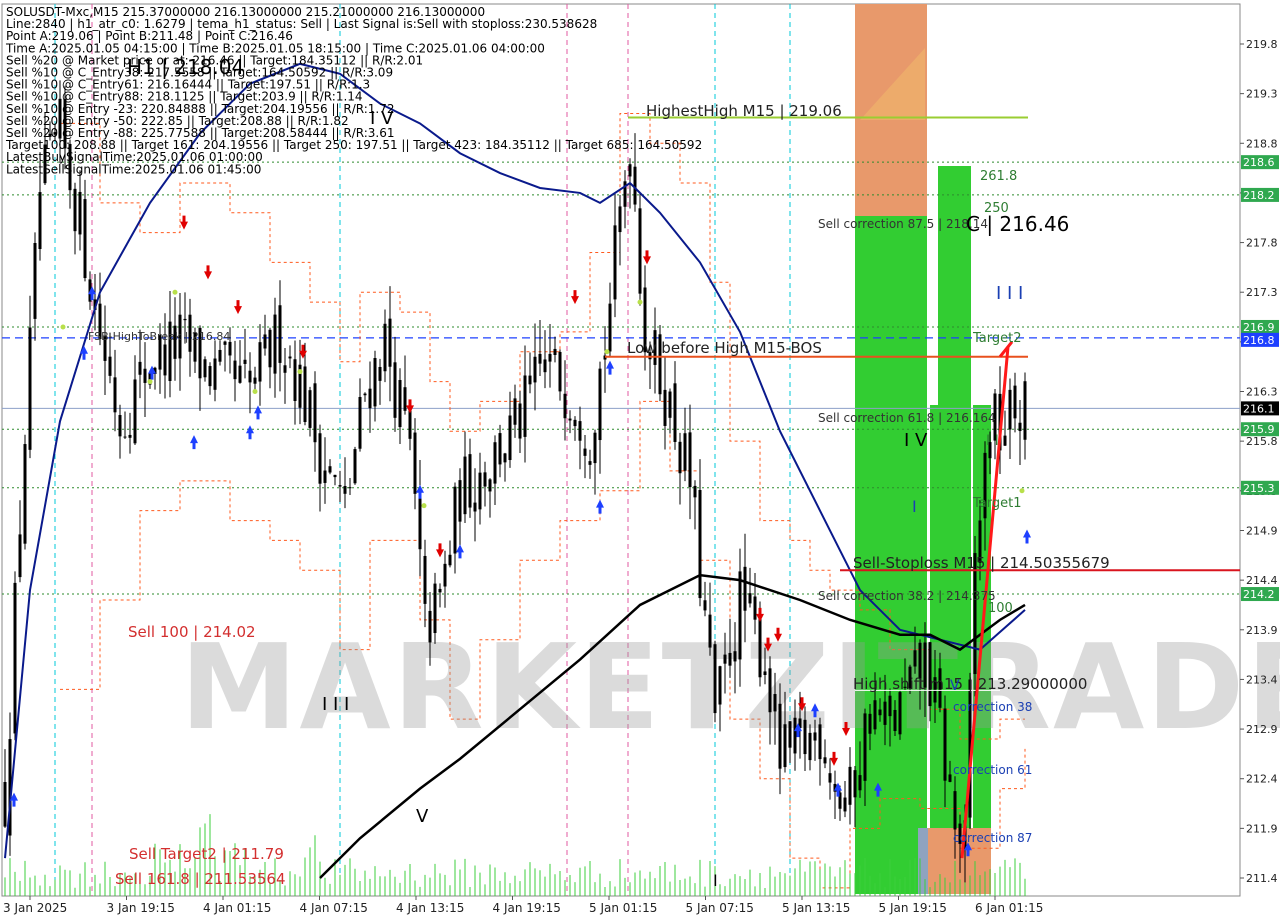  I want to click on high-shift-label: High shift m15 | 213.29000000, so click(970, 684).